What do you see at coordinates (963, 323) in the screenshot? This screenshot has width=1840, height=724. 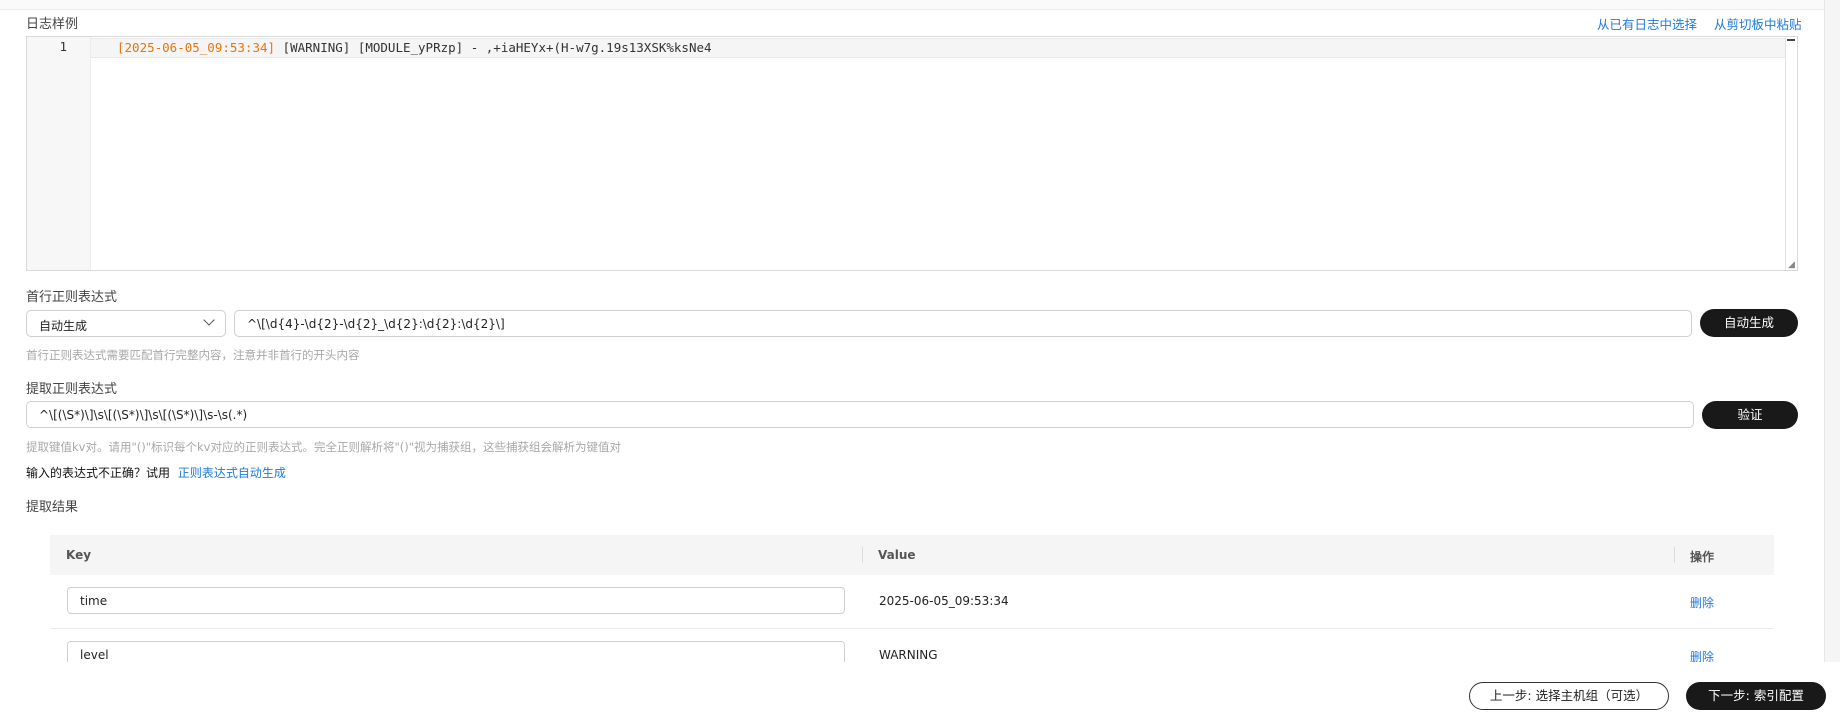 I see `first-line-regex-input: ^\[\d{4}-\d{2}-\d{2}_\d{2}:\d{2}:\d{2}\]` at bounding box center [963, 323].